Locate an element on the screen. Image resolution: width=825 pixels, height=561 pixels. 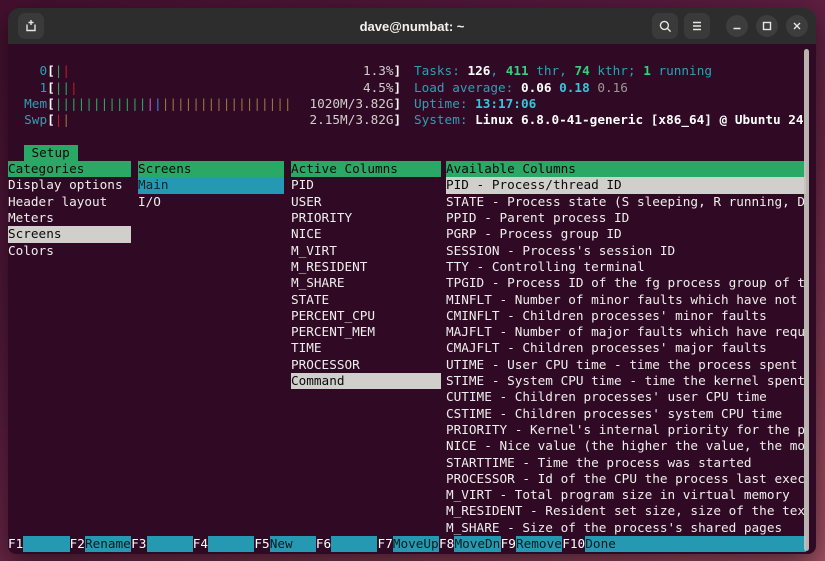
meter-label: 1 is located at coordinates (43, 87).